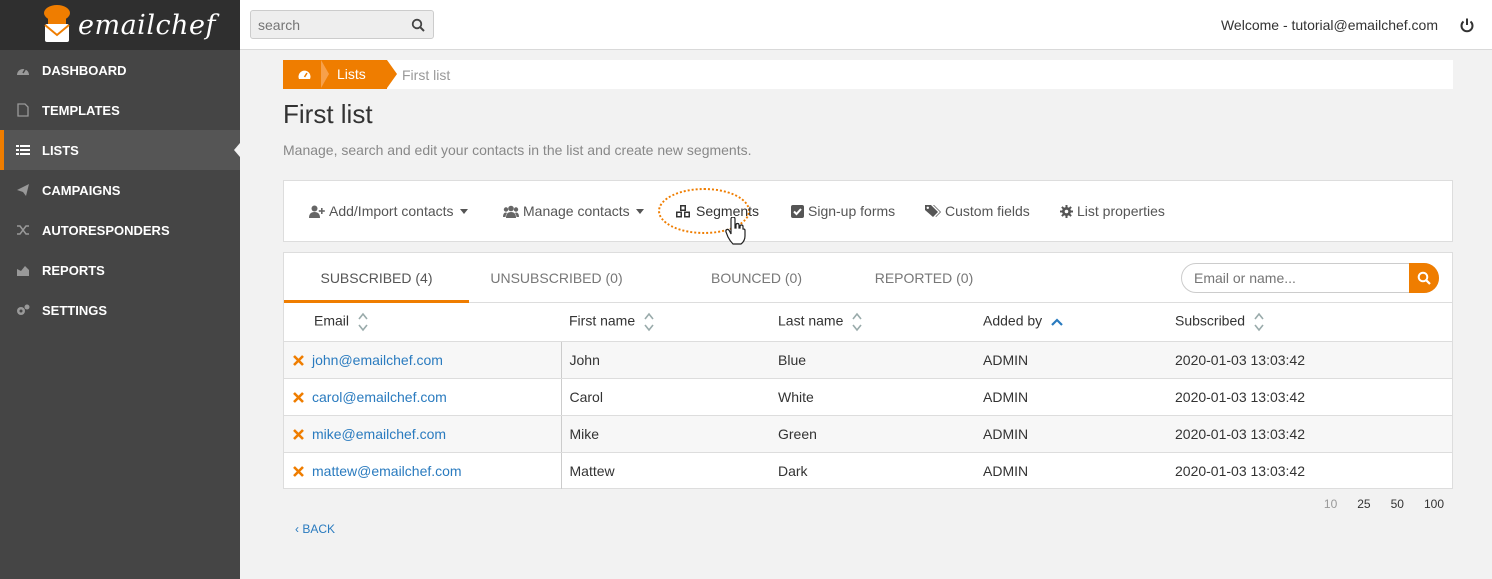 The image size is (1492, 579). What do you see at coordinates (315, 529) in the screenshot?
I see `back-link: ‹ BACK` at bounding box center [315, 529].